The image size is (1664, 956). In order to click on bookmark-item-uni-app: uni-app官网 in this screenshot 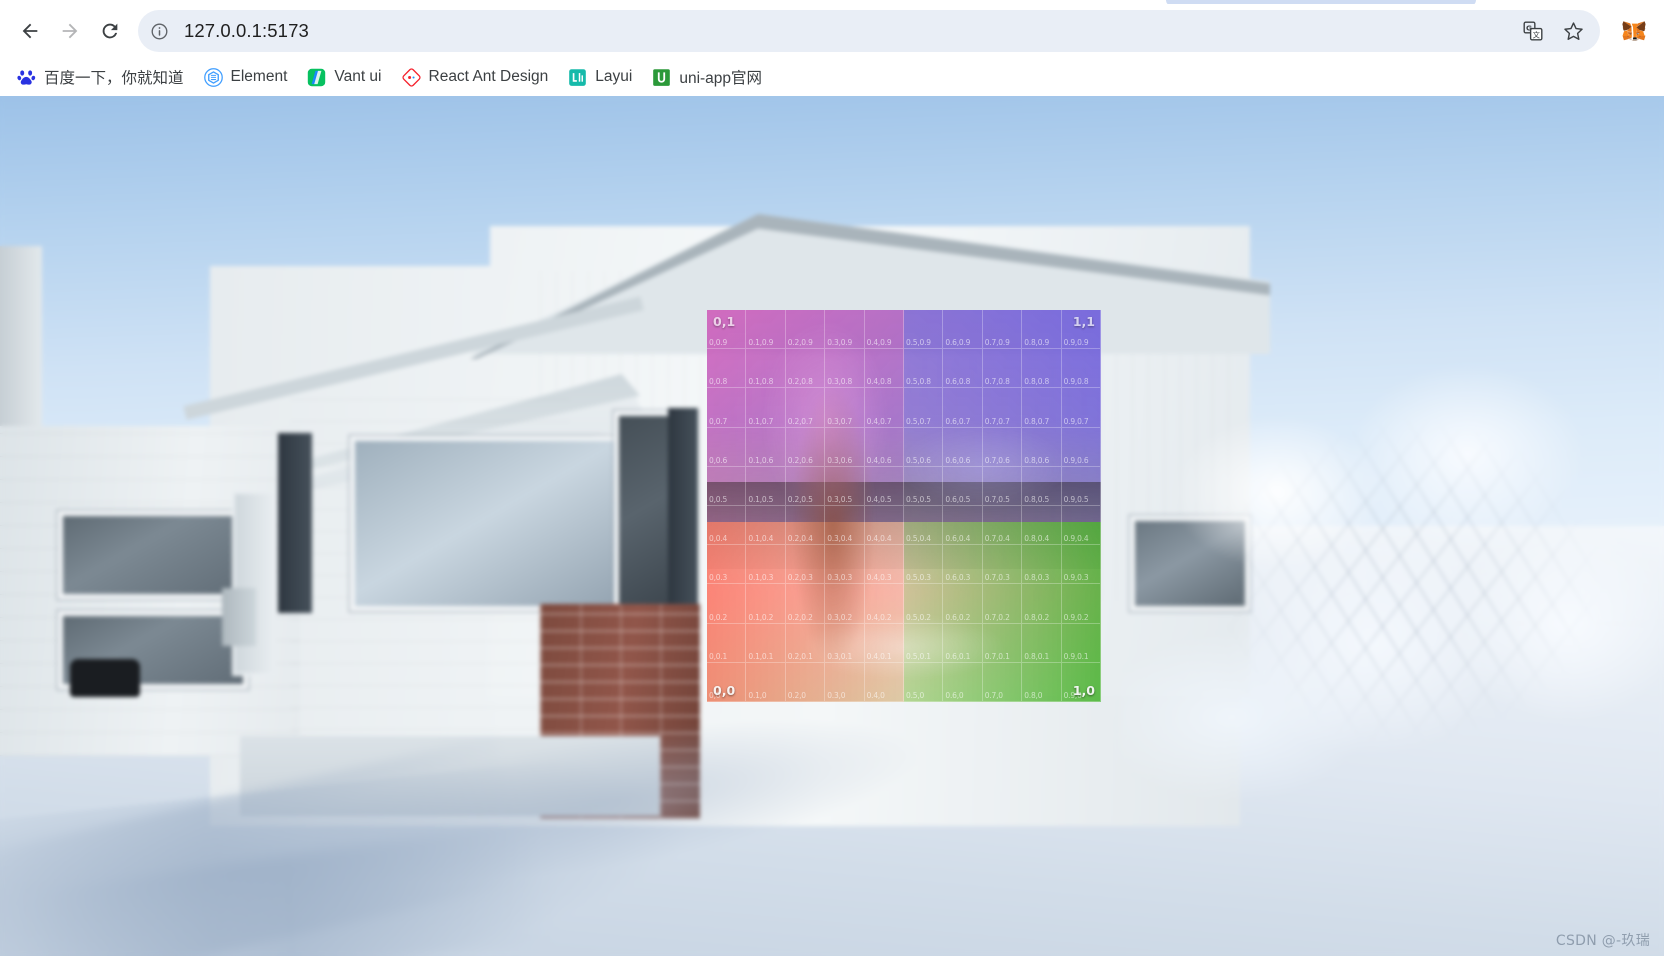, I will do `click(707, 77)`.